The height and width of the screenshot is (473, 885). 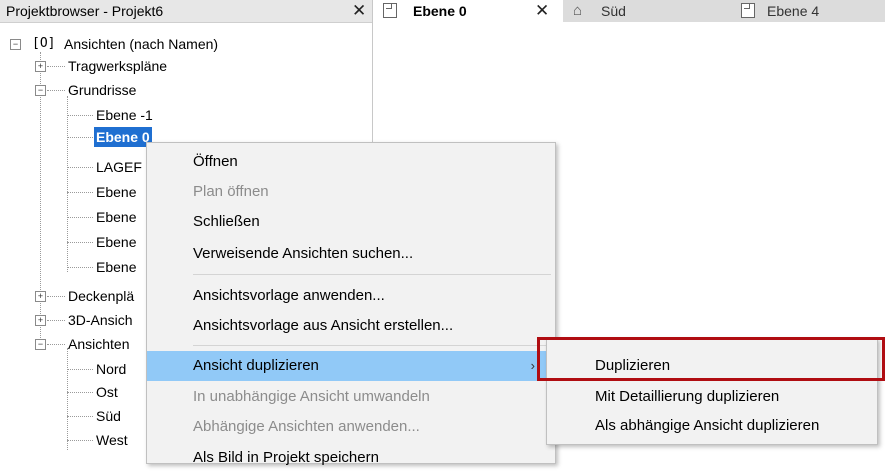 What do you see at coordinates (793, 11) in the screenshot?
I see `tab-label: Ebene 4` at bounding box center [793, 11].